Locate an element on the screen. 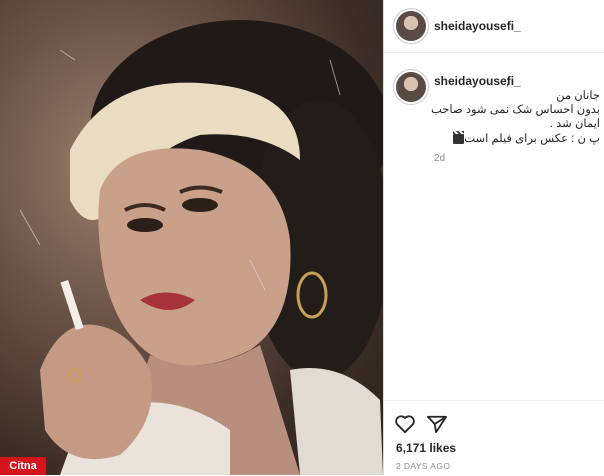  post-actions: 6,171 likes 2 DAYS AGO is located at coordinates (494, 438).